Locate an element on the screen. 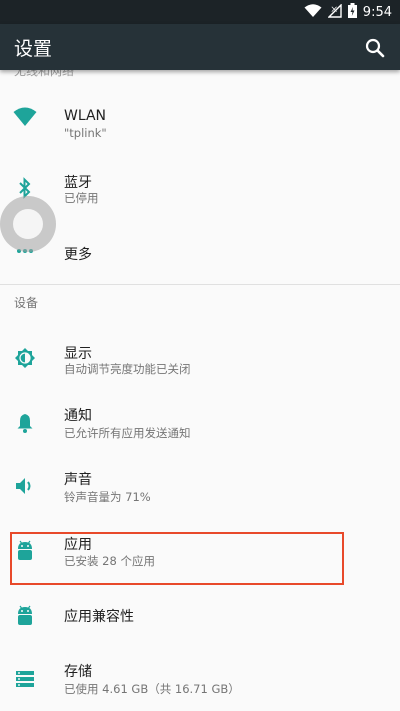 The width and height of the screenshot is (400, 711). settings-item-title: 应用兼容性 is located at coordinates (99, 617).